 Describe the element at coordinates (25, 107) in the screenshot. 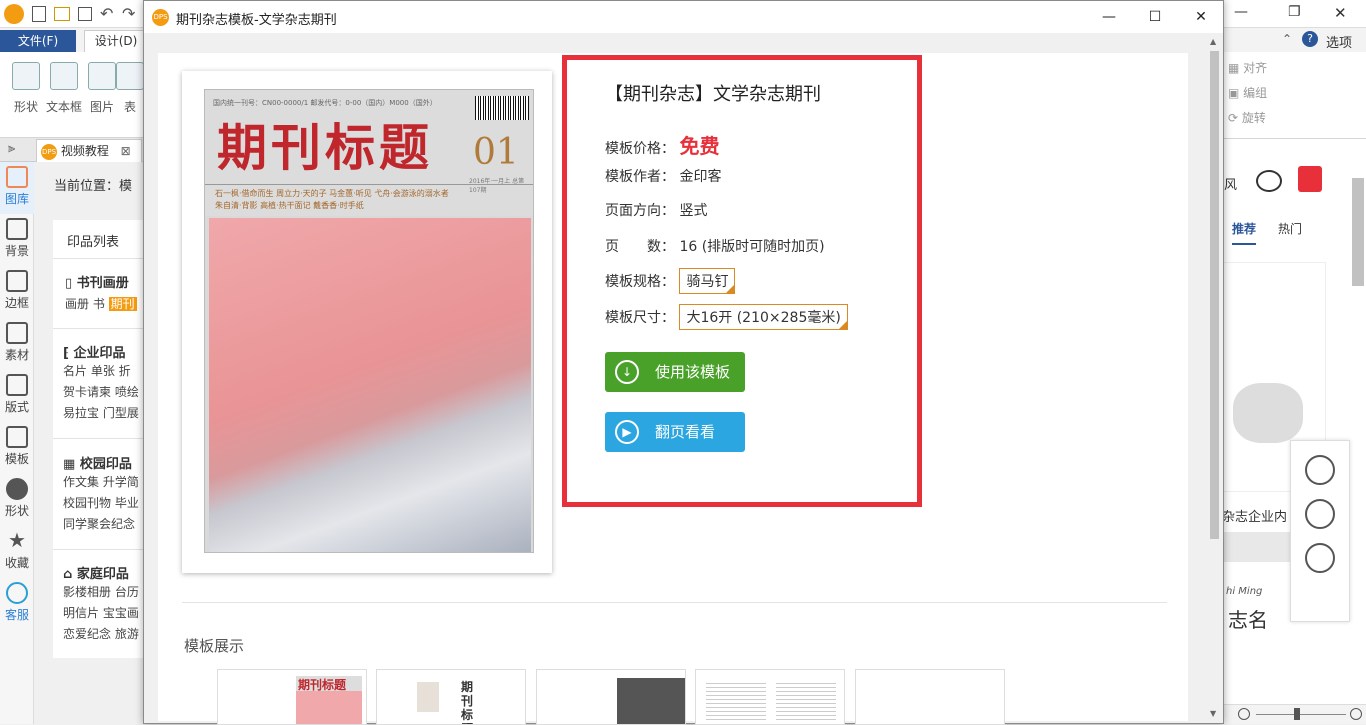

I see `ribbon-shape-label: 形状` at that location.